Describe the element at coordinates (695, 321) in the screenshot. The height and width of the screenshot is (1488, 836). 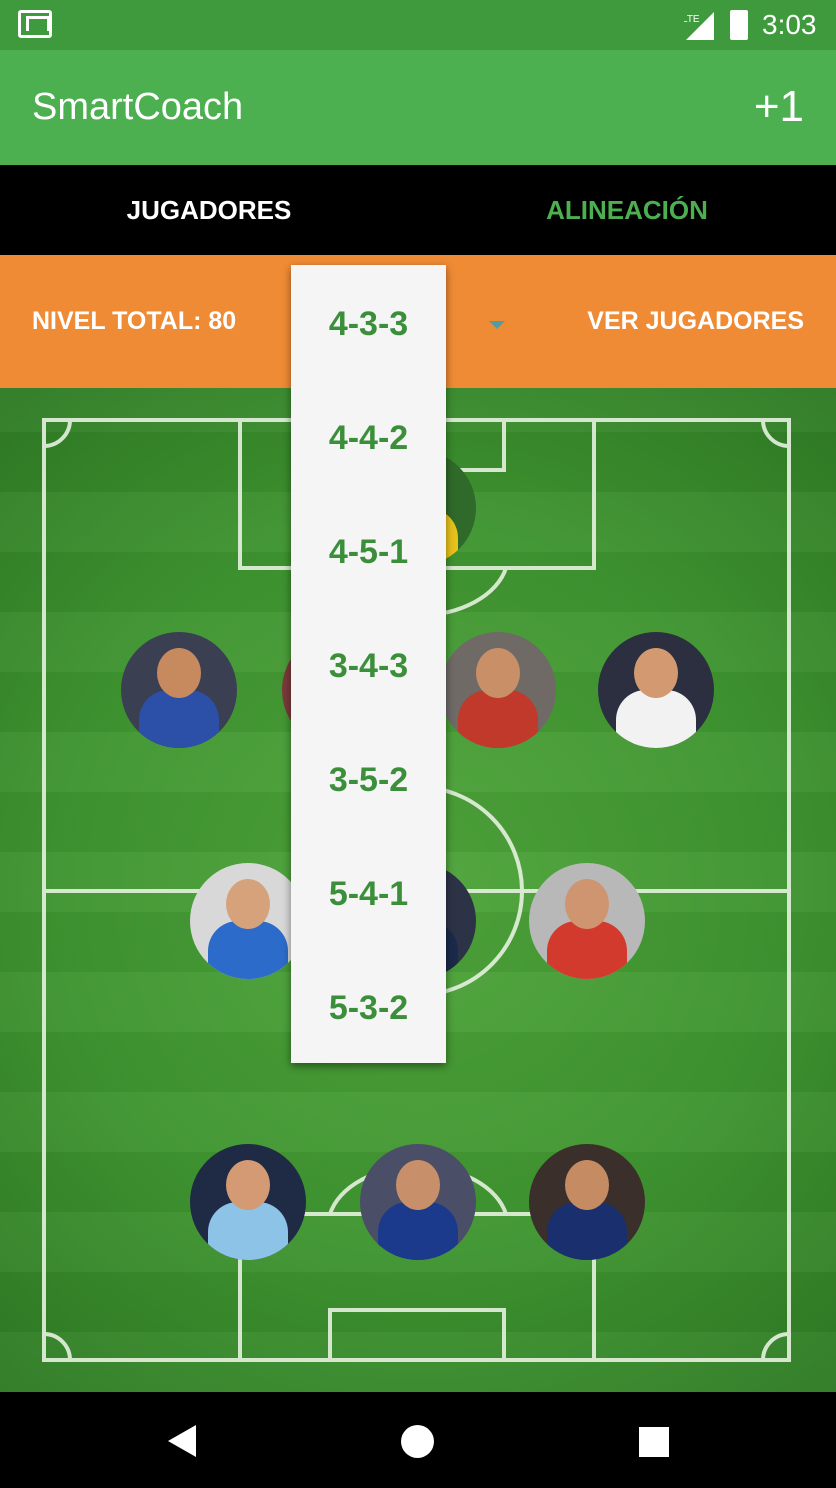
I see `view-players-button: VER JUGADORES` at that location.